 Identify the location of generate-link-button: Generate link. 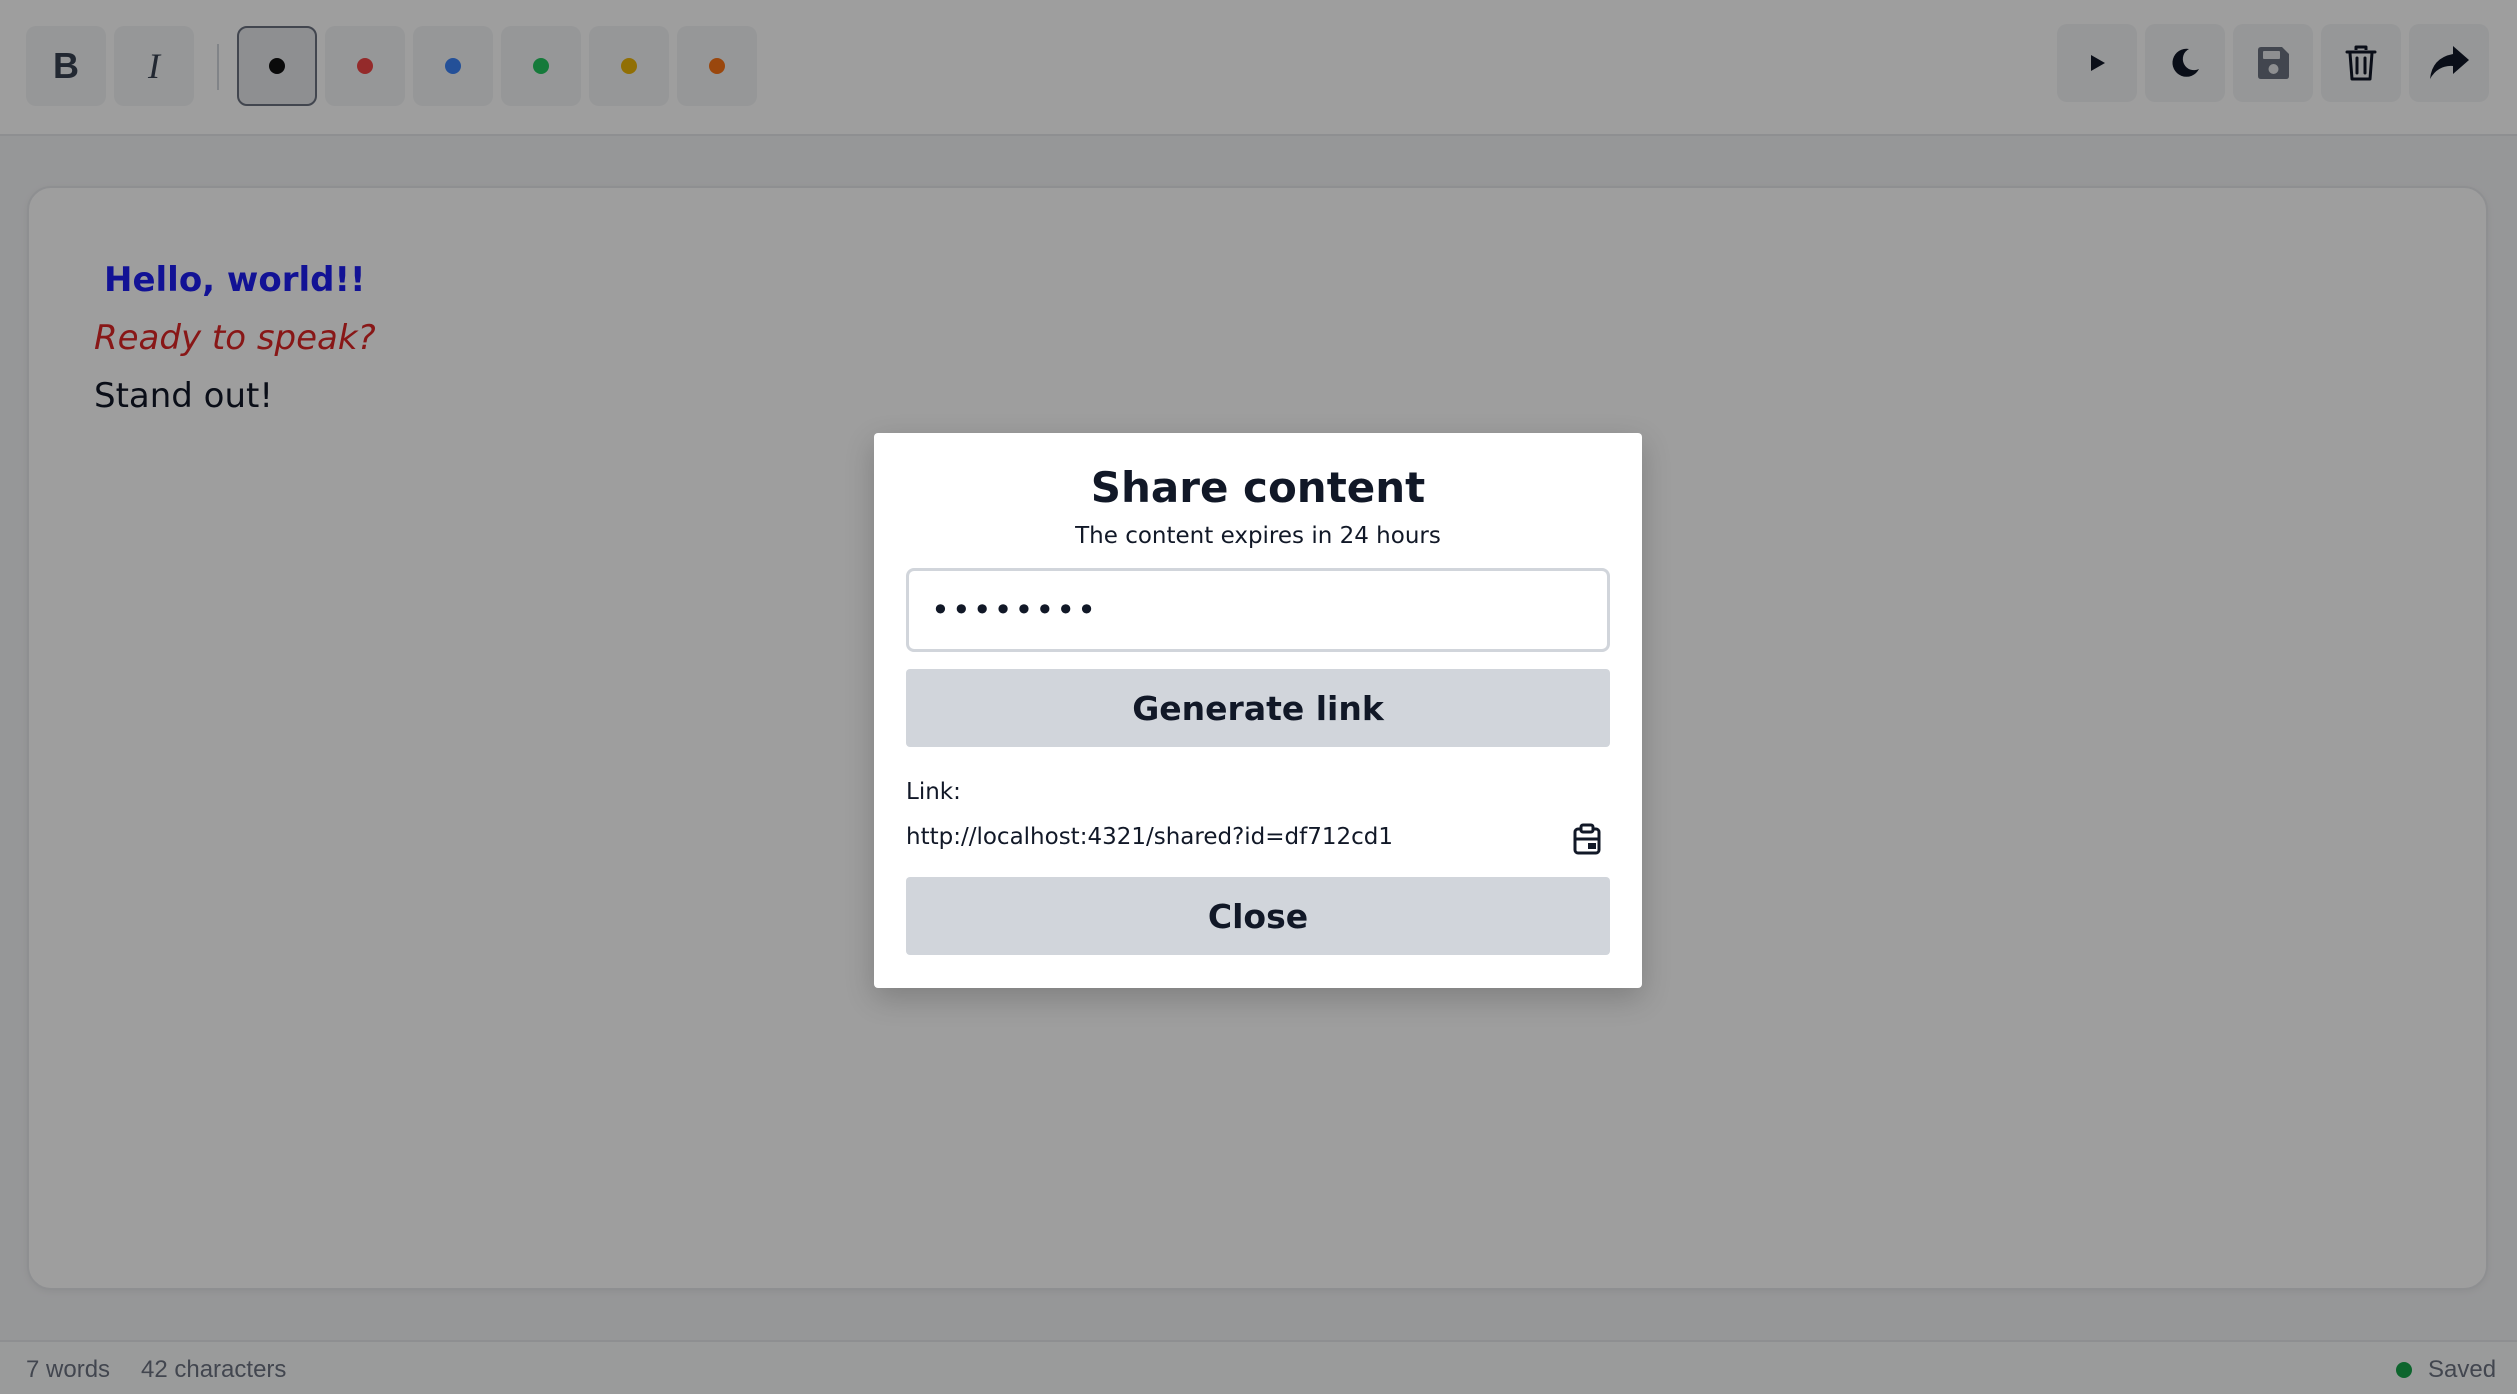
(1258, 708).